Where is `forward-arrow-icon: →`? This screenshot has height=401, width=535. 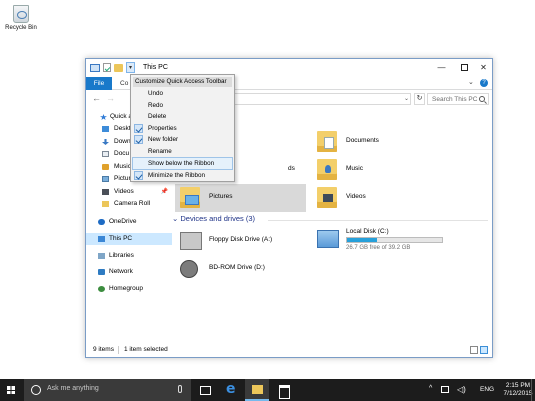 forward-arrow-icon: → is located at coordinates (110, 98).